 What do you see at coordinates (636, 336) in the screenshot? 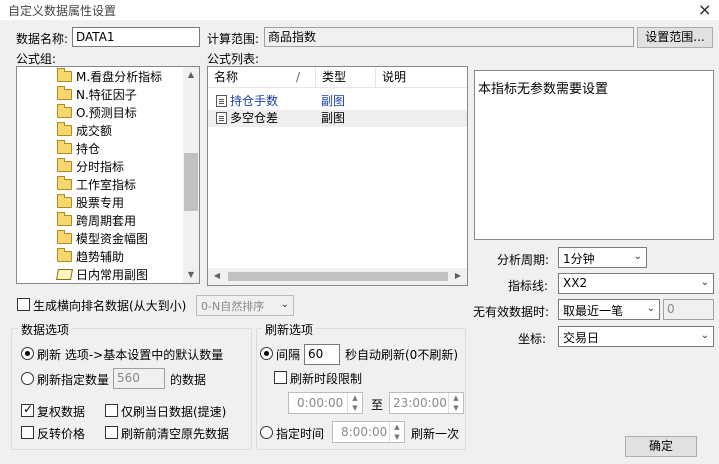
I see `coordinate-select: 交易日 ⌄` at bounding box center [636, 336].